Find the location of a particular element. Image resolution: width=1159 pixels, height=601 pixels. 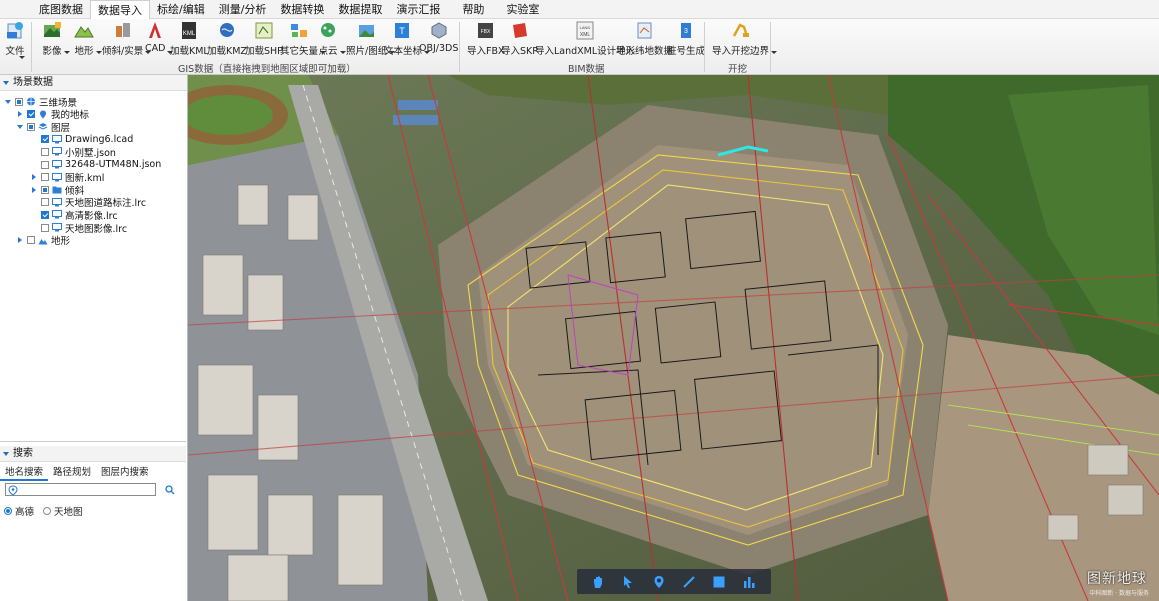

radio-tianditu is located at coordinates (47, 511).